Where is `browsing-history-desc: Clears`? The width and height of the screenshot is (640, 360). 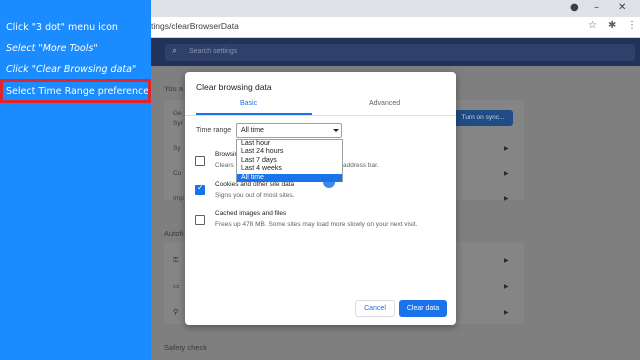 browsing-history-desc: Clears is located at coordinates (224, 165).